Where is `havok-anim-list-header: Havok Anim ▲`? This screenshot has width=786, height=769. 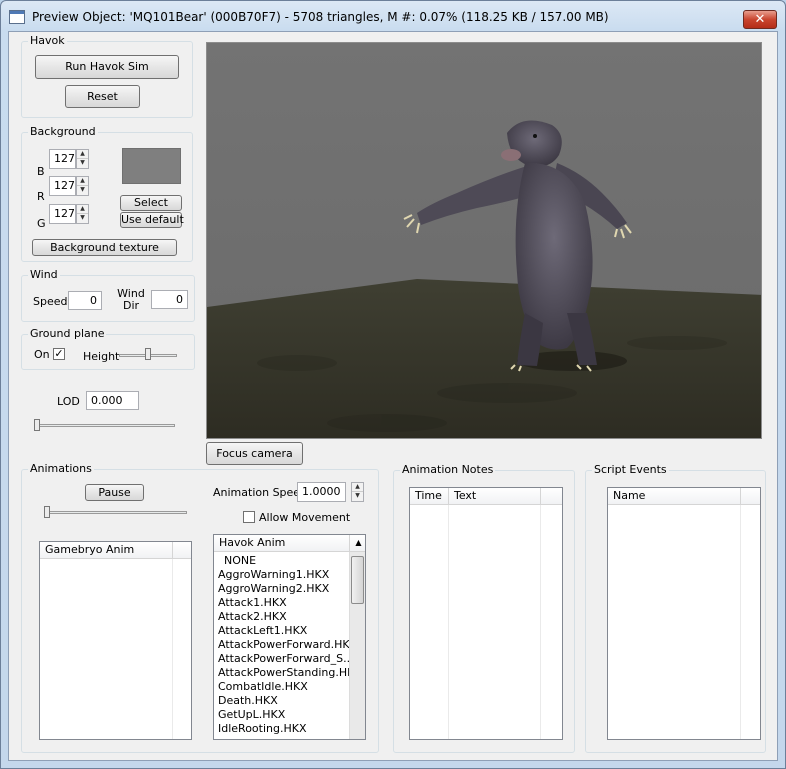
havok-anim-list-header: Havok Anim ▲ is located at coordinates (289, 543).